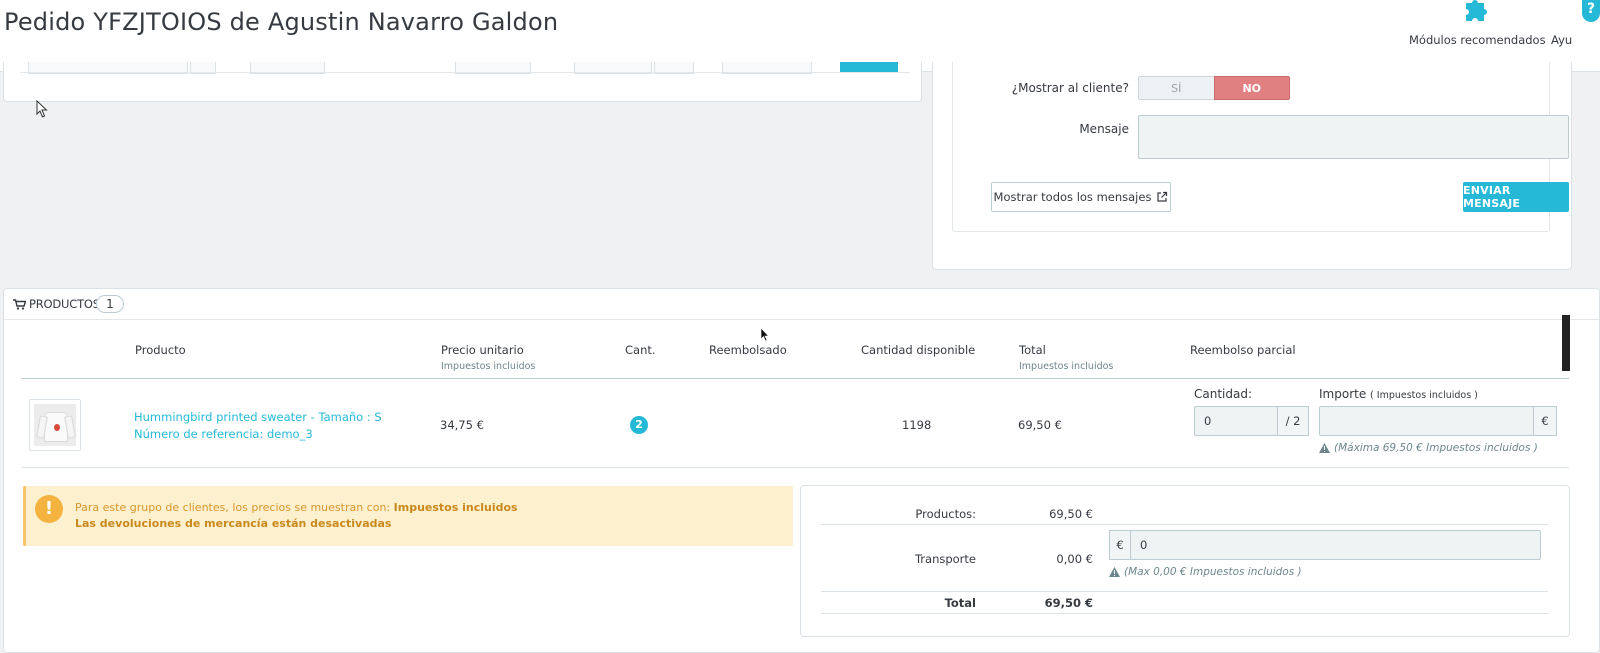 This screenshot has width=1600, height=653. What do you see at coordinates (1074, 559) in the screenshot?
I see `totals-shipping-value: 0,00 €` at bounding box center [1074, 559].